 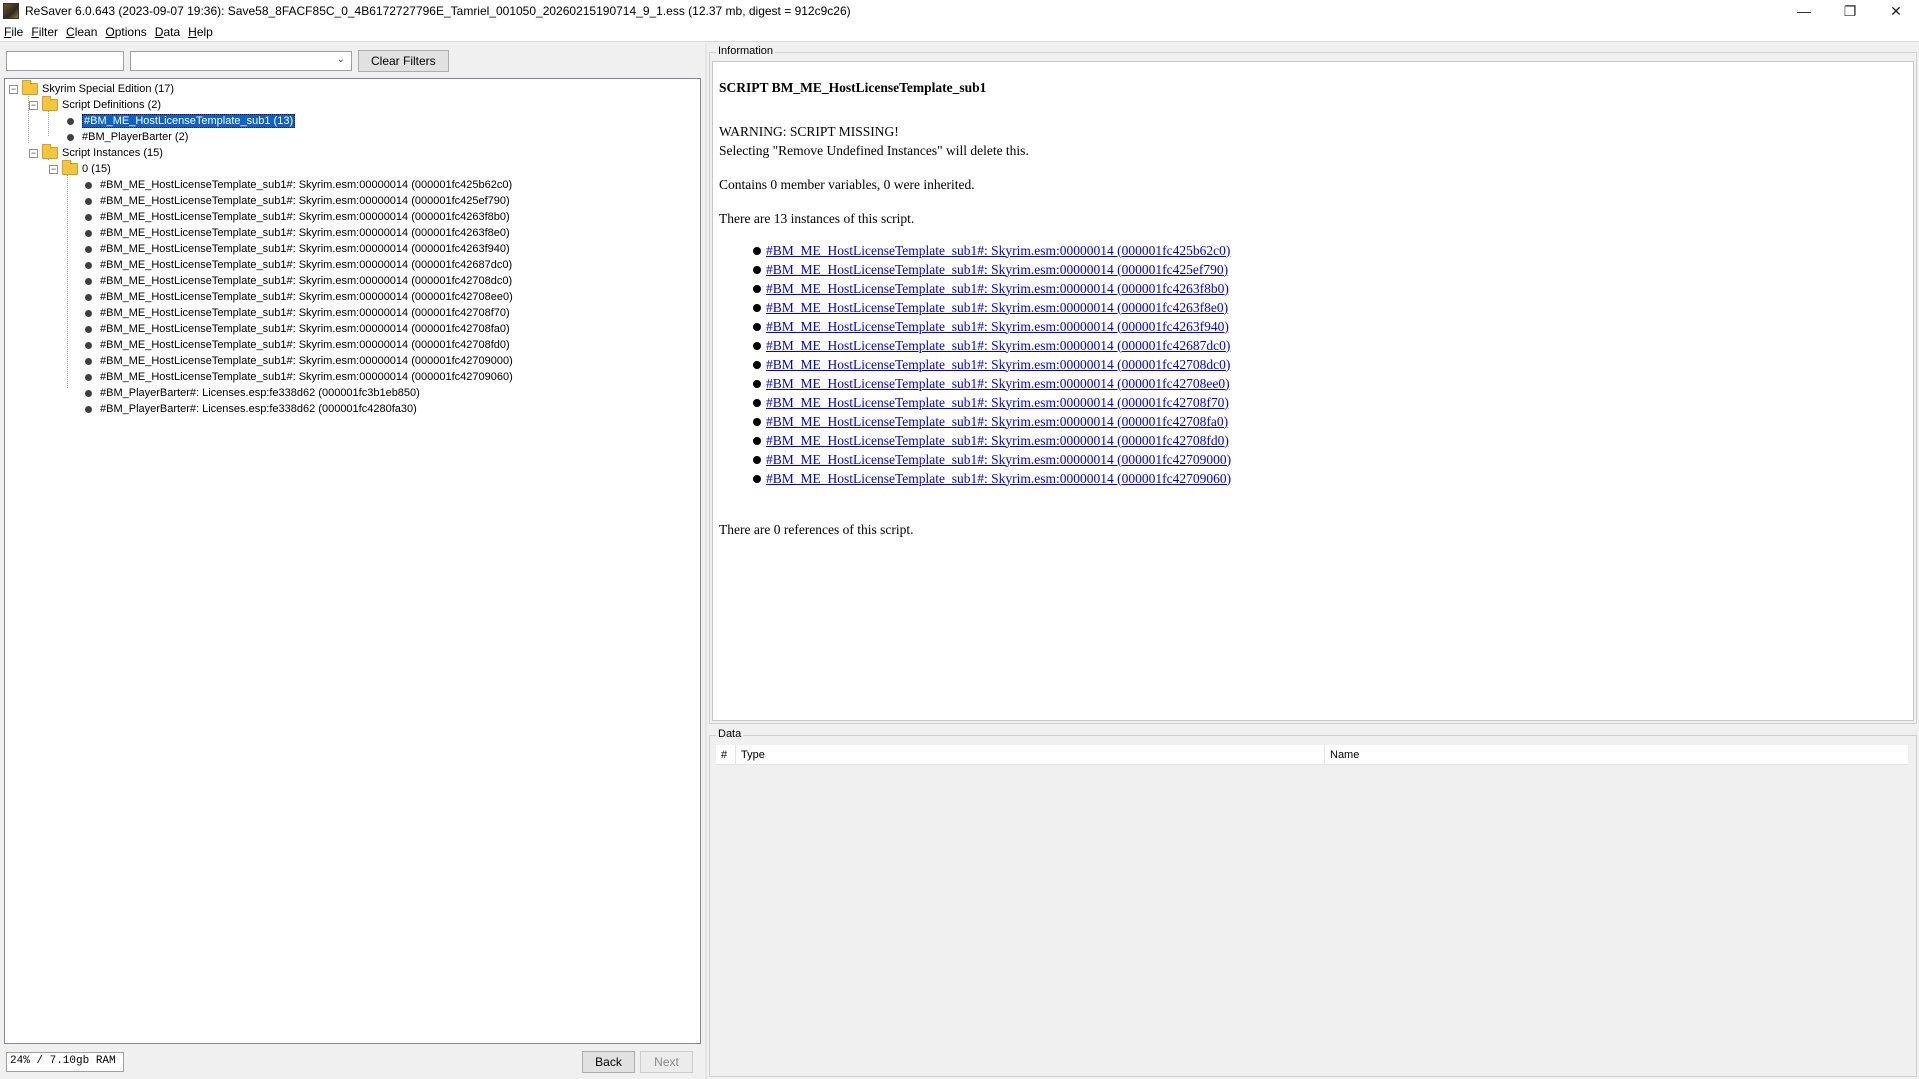 I want to click on tree-connector, so click(x=67, y=276).